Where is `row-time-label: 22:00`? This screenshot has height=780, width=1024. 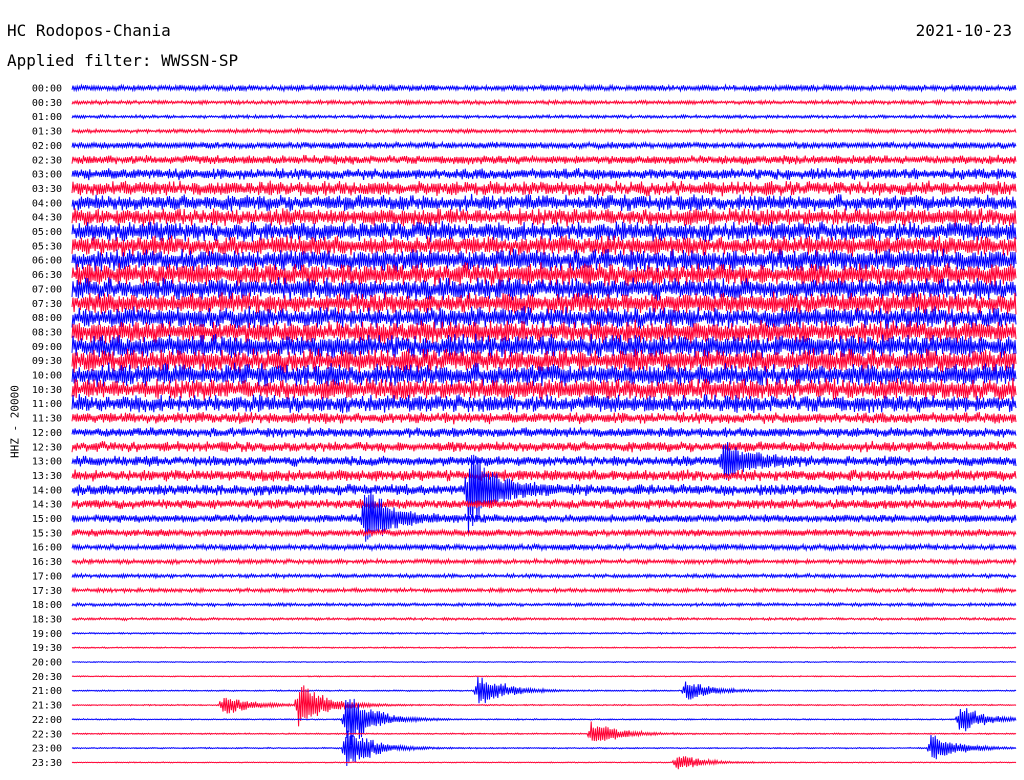 row-time-label: 22:00 is located at coordinates (47, 720).